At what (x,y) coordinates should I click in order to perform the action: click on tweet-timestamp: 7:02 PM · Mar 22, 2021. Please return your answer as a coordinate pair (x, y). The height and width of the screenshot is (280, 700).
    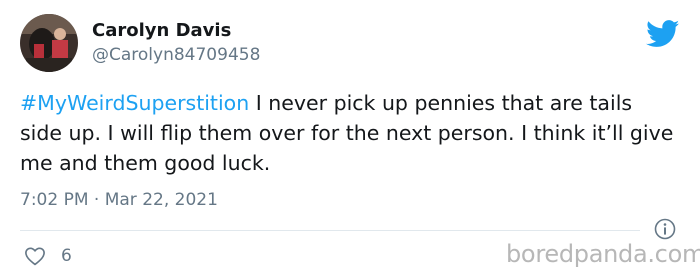
    Looking at the image, I should click on (119, 200).